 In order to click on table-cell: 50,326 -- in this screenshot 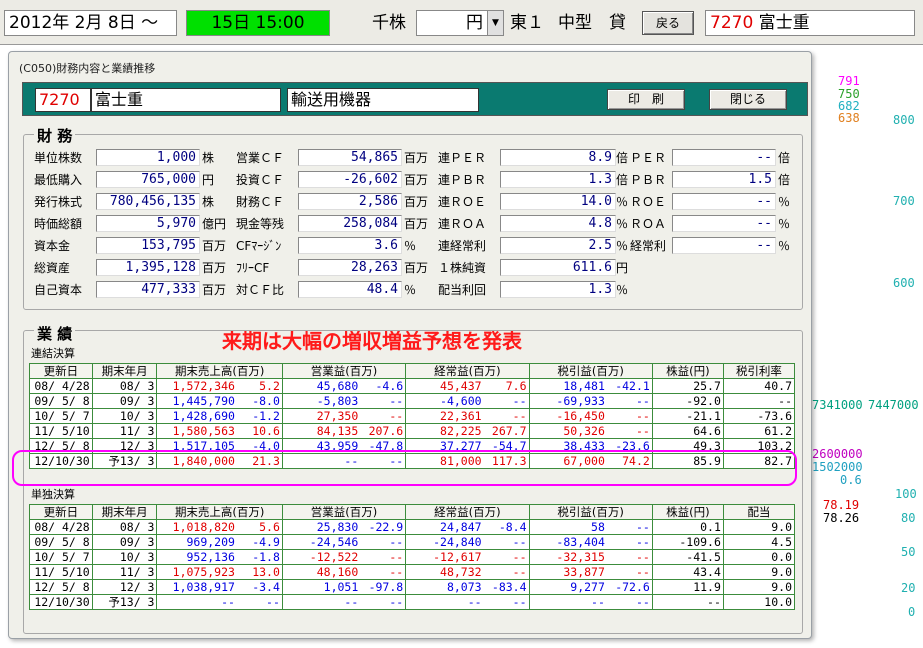, I will do `click(590, 431)`.